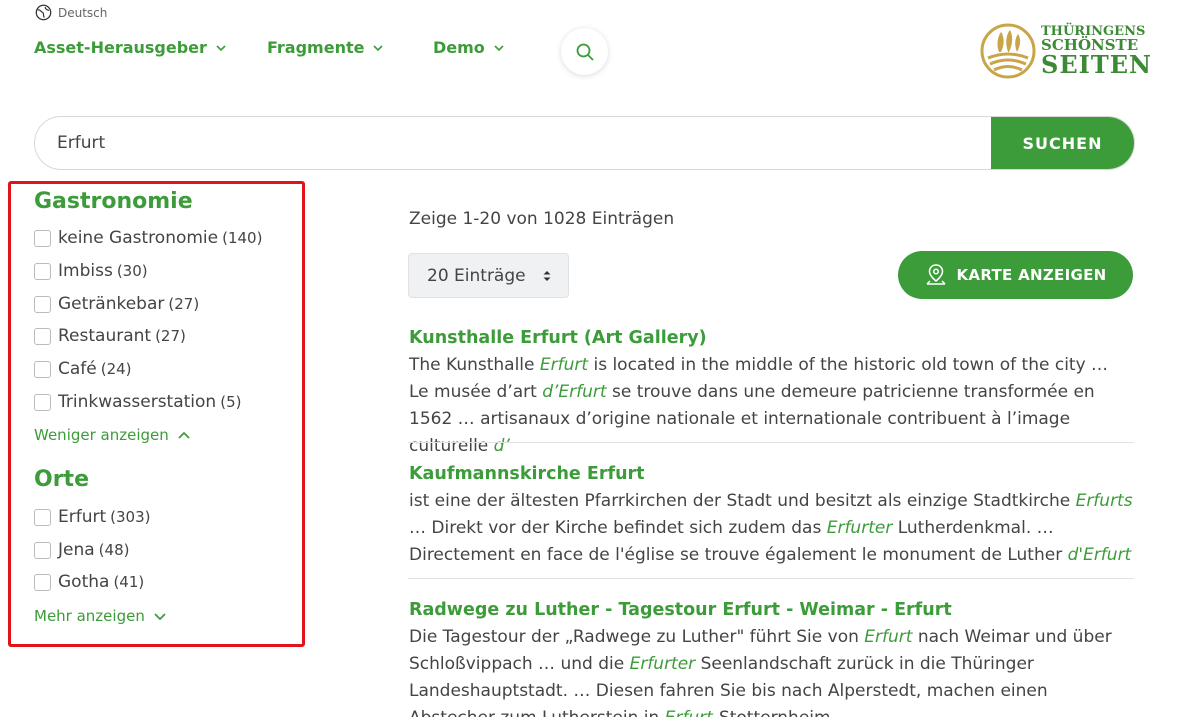 This screenshot has width=1188, height=717. Describe the element at coordinates (935, 274) in the screenshot. I see `map-pin-icon` at that location.